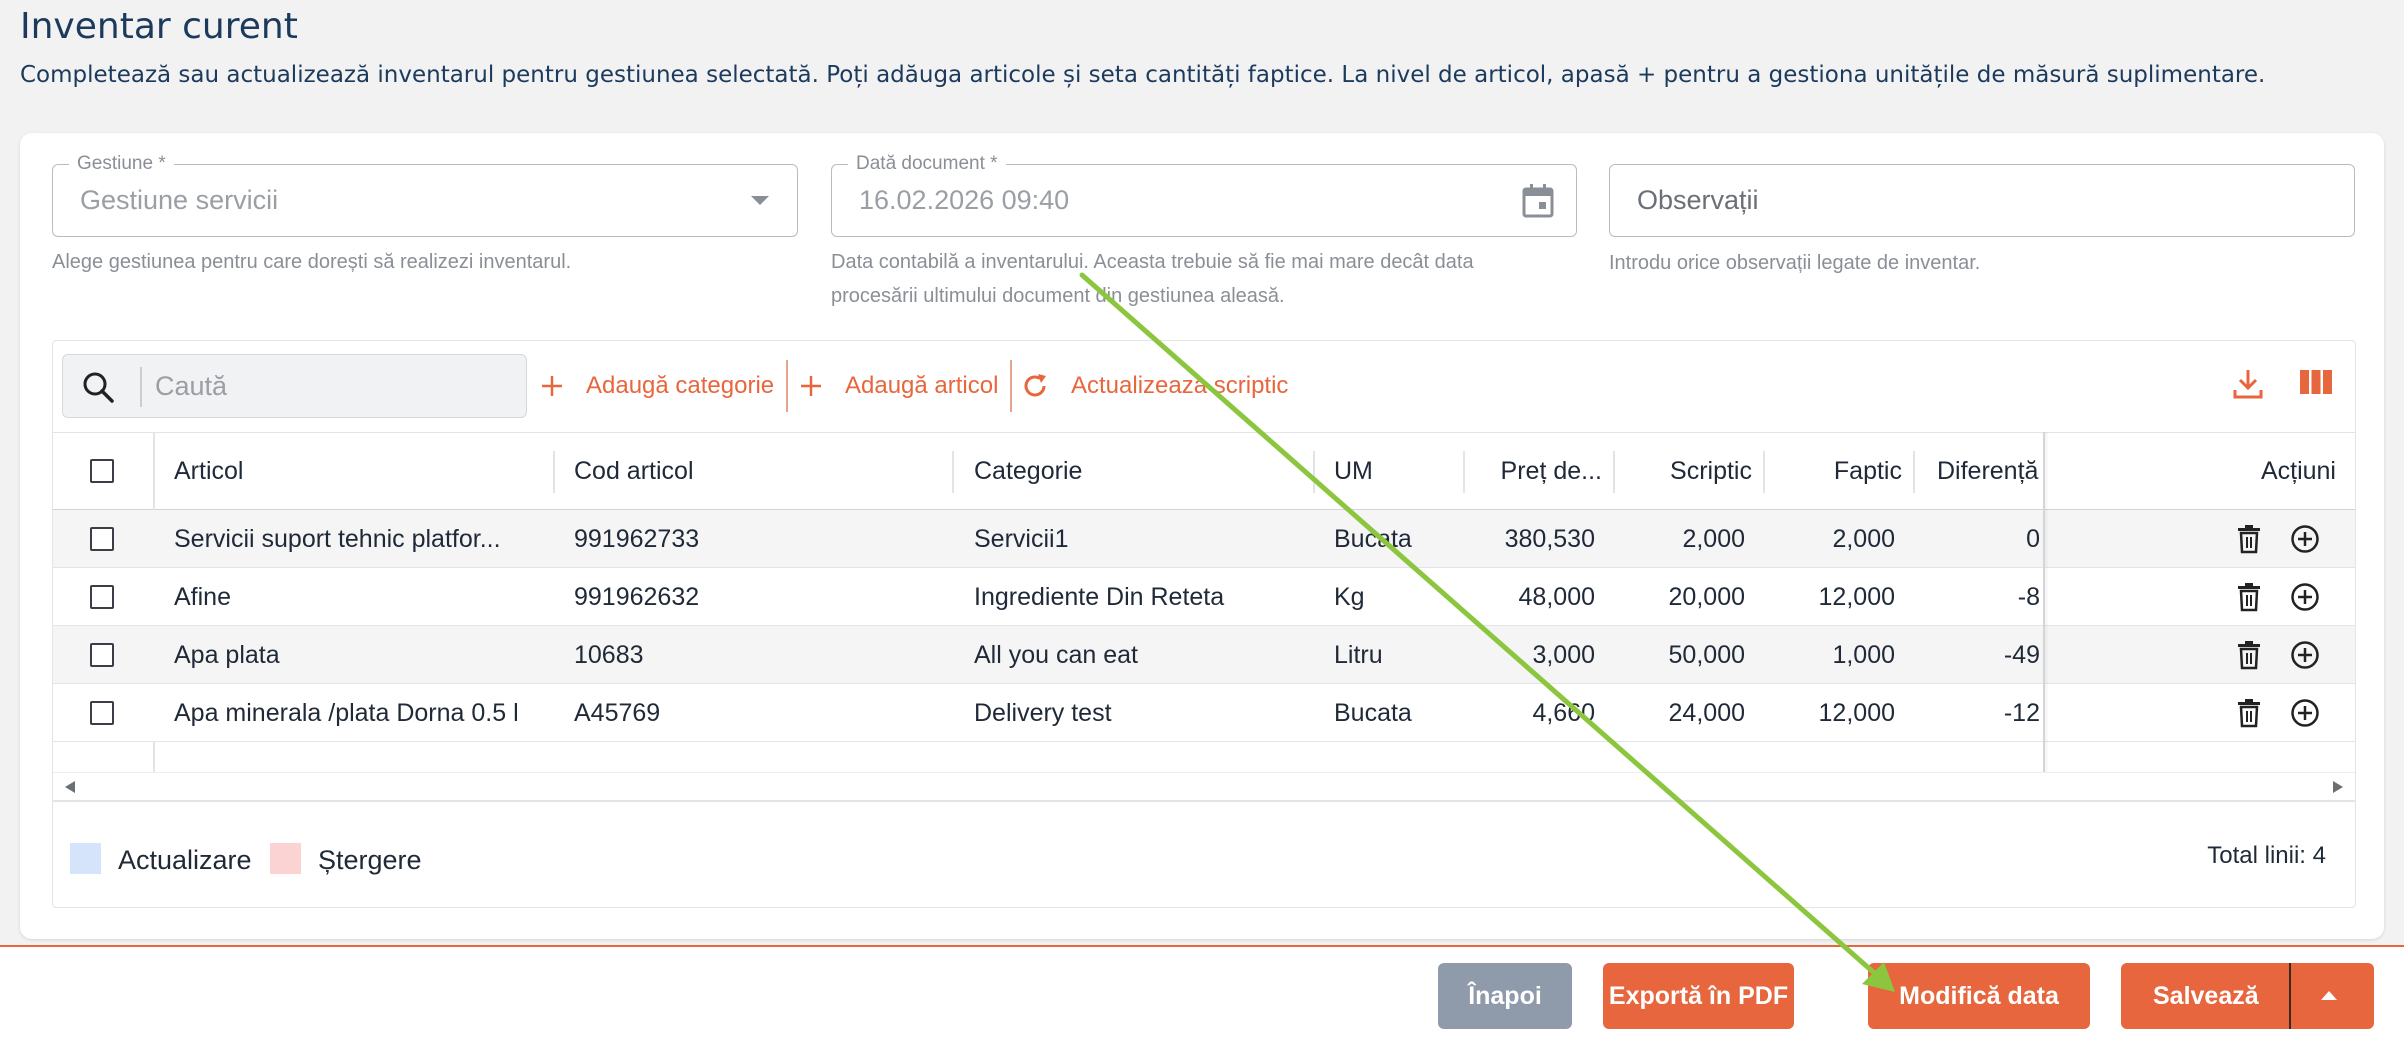  I want to click on add-category-button: Adaugă categorie, so click(657, 386).